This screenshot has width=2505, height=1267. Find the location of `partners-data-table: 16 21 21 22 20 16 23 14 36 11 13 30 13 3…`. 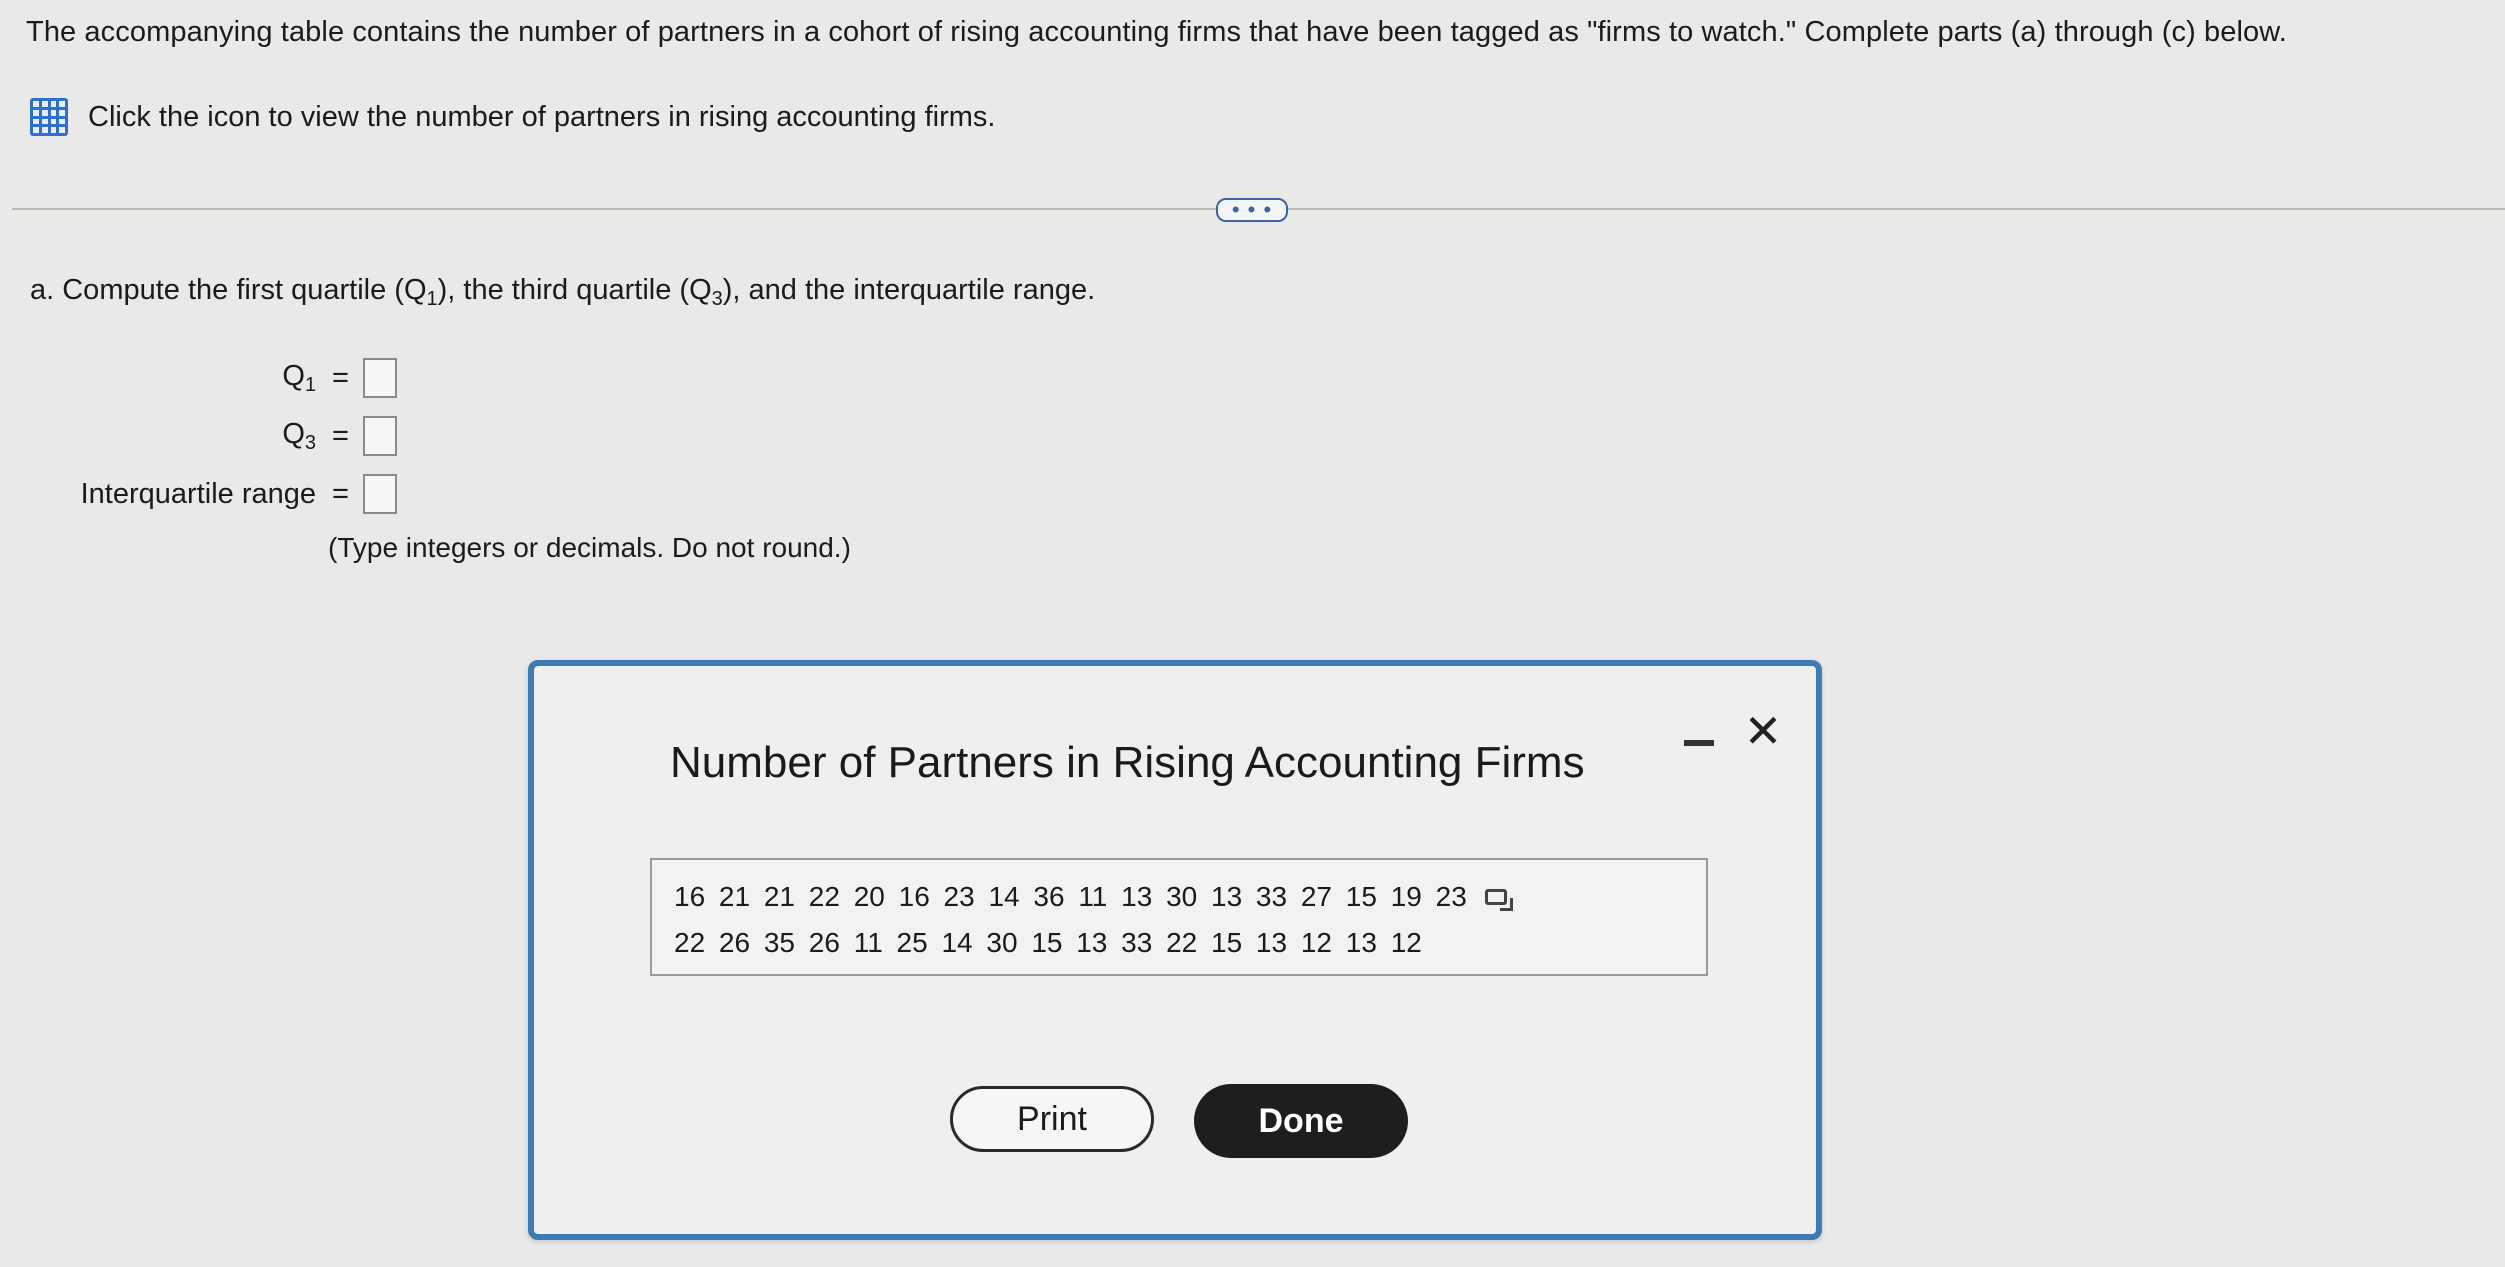

partners-data-table: 16 21 21 22 20 16 23 14 36 11 13 30 13 3… is located at coordinates (1179, 917).